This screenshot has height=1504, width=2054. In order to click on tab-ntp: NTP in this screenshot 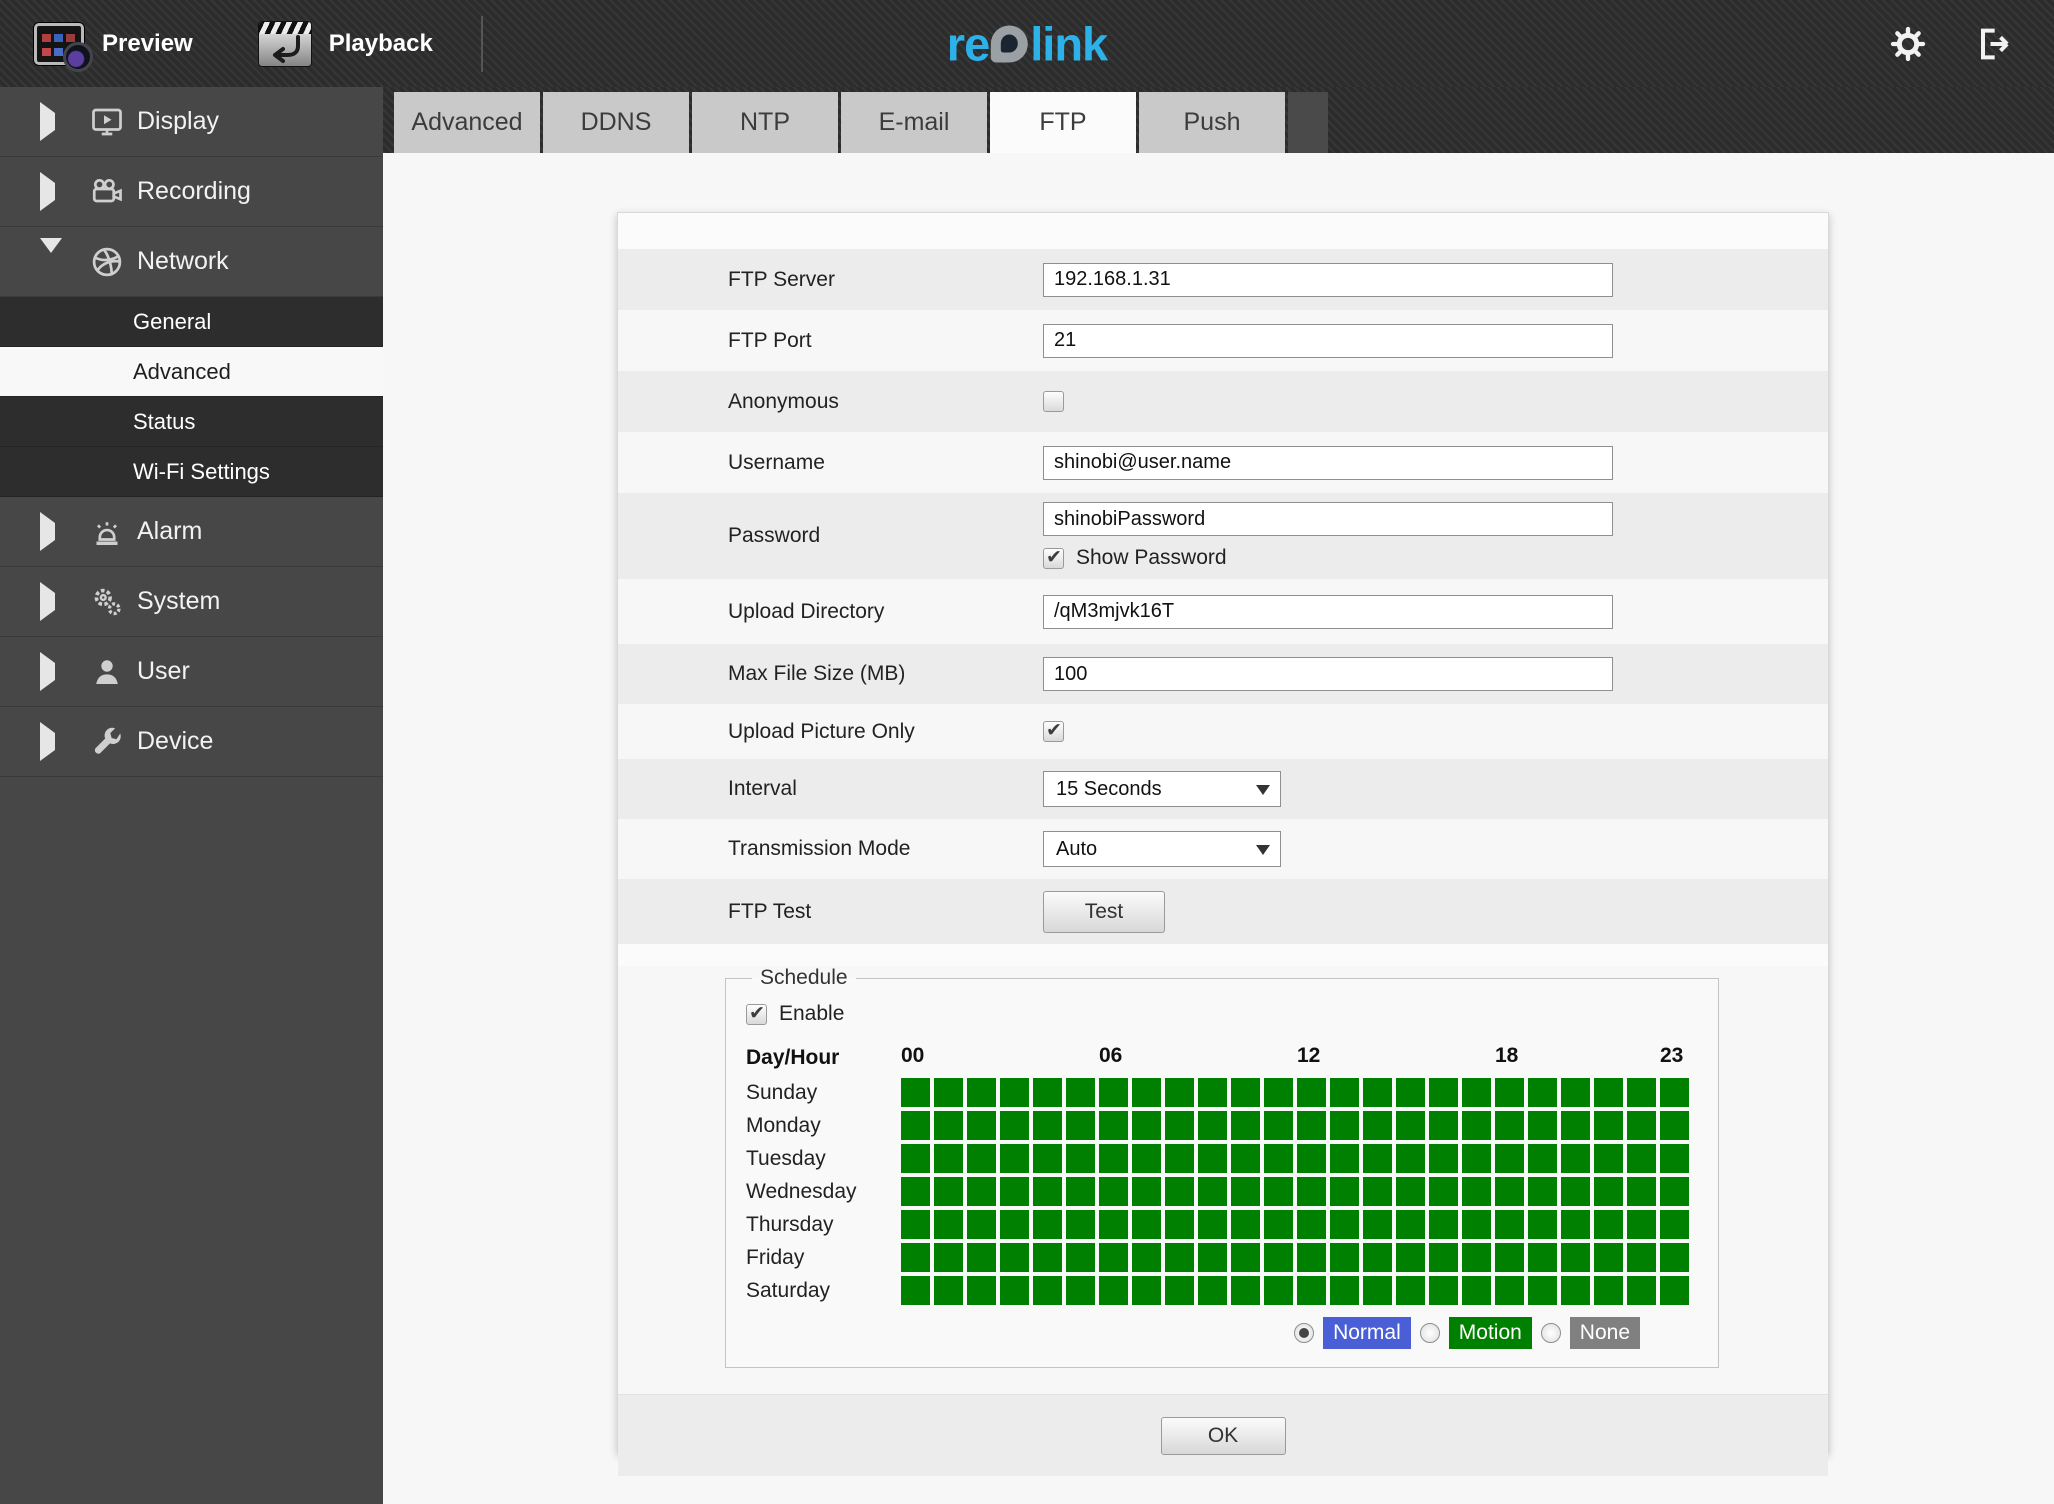, I will do `click(765, 122)`.